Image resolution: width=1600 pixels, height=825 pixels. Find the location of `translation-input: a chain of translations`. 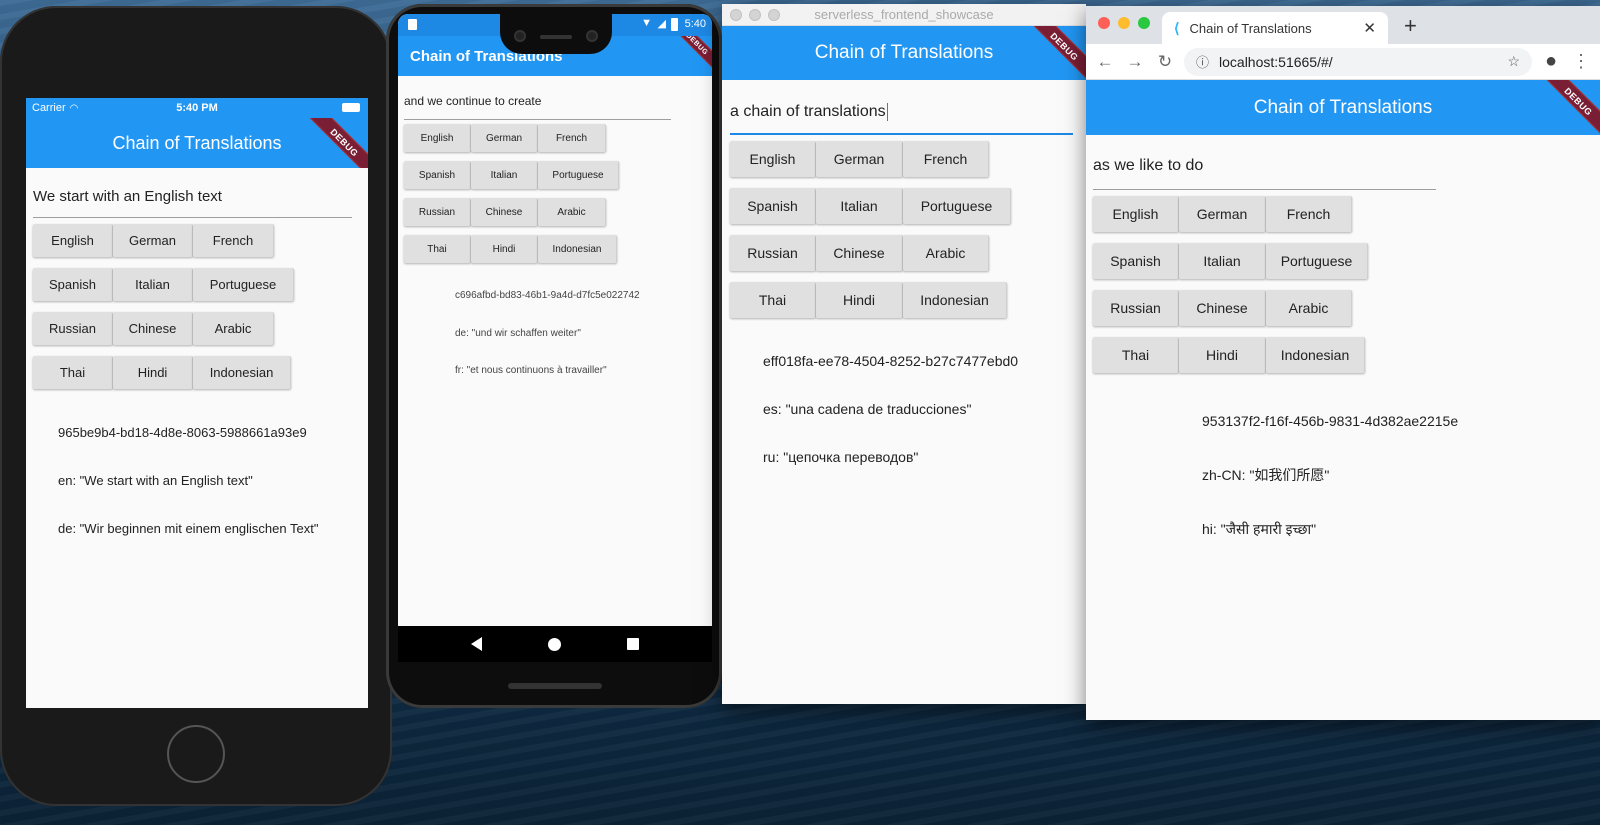

translation-input: a chain of translations is located at coordinates (901, 107).